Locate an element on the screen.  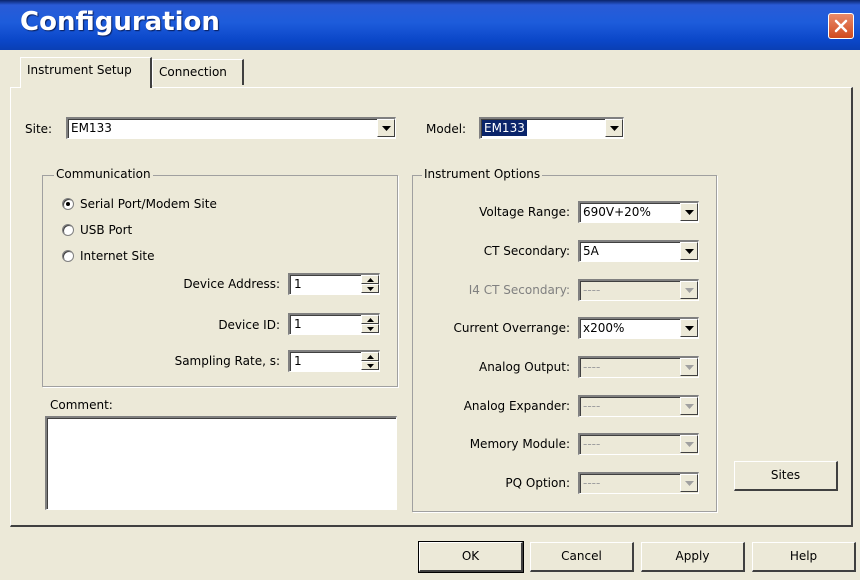
i4-ct-secondary-value: ---- is located at coordinates (592, 290).